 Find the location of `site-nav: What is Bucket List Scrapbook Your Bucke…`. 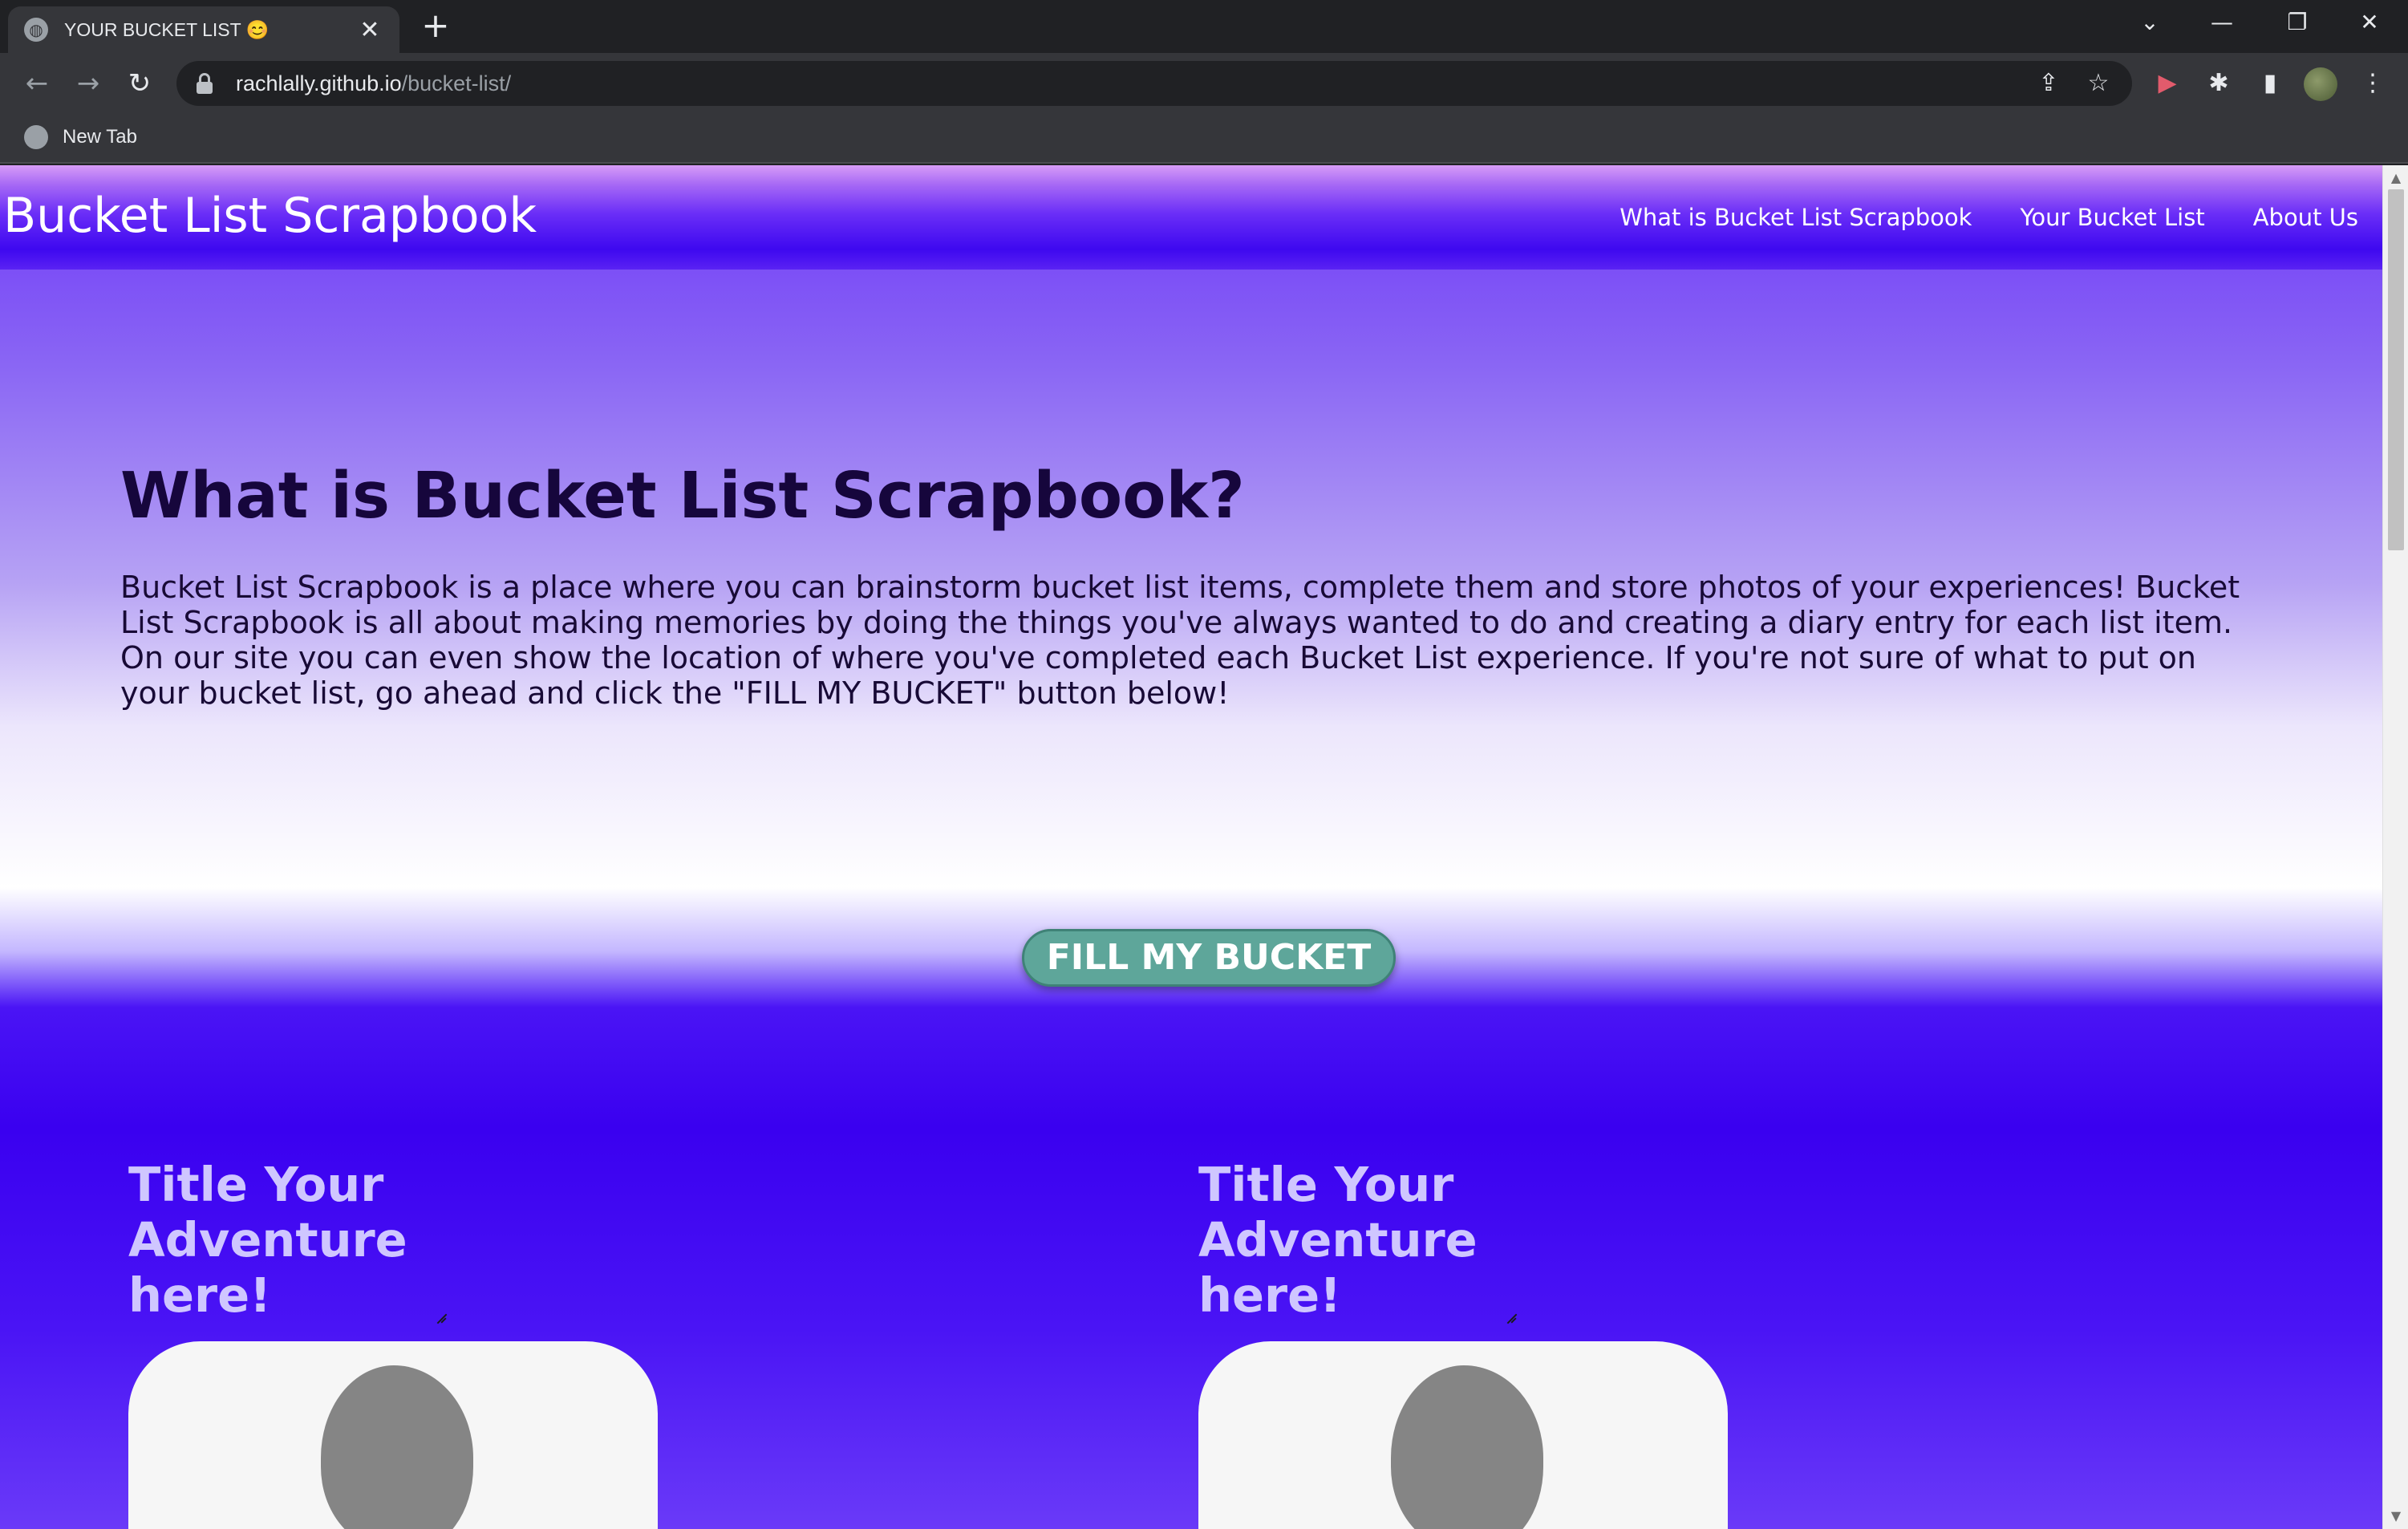

site-nav: What is Bucket List Scrapbook Your Bucke… is located at coordinates (1989, 217).